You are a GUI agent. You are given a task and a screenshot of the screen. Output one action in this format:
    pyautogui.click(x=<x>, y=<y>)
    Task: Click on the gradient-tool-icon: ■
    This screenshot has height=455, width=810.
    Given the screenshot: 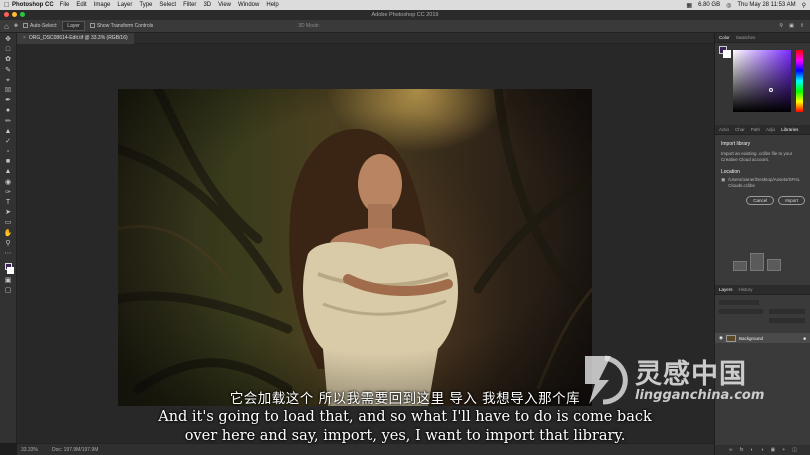 What is the action you would take?
    pyautogui.click(x=8, y=162)
    